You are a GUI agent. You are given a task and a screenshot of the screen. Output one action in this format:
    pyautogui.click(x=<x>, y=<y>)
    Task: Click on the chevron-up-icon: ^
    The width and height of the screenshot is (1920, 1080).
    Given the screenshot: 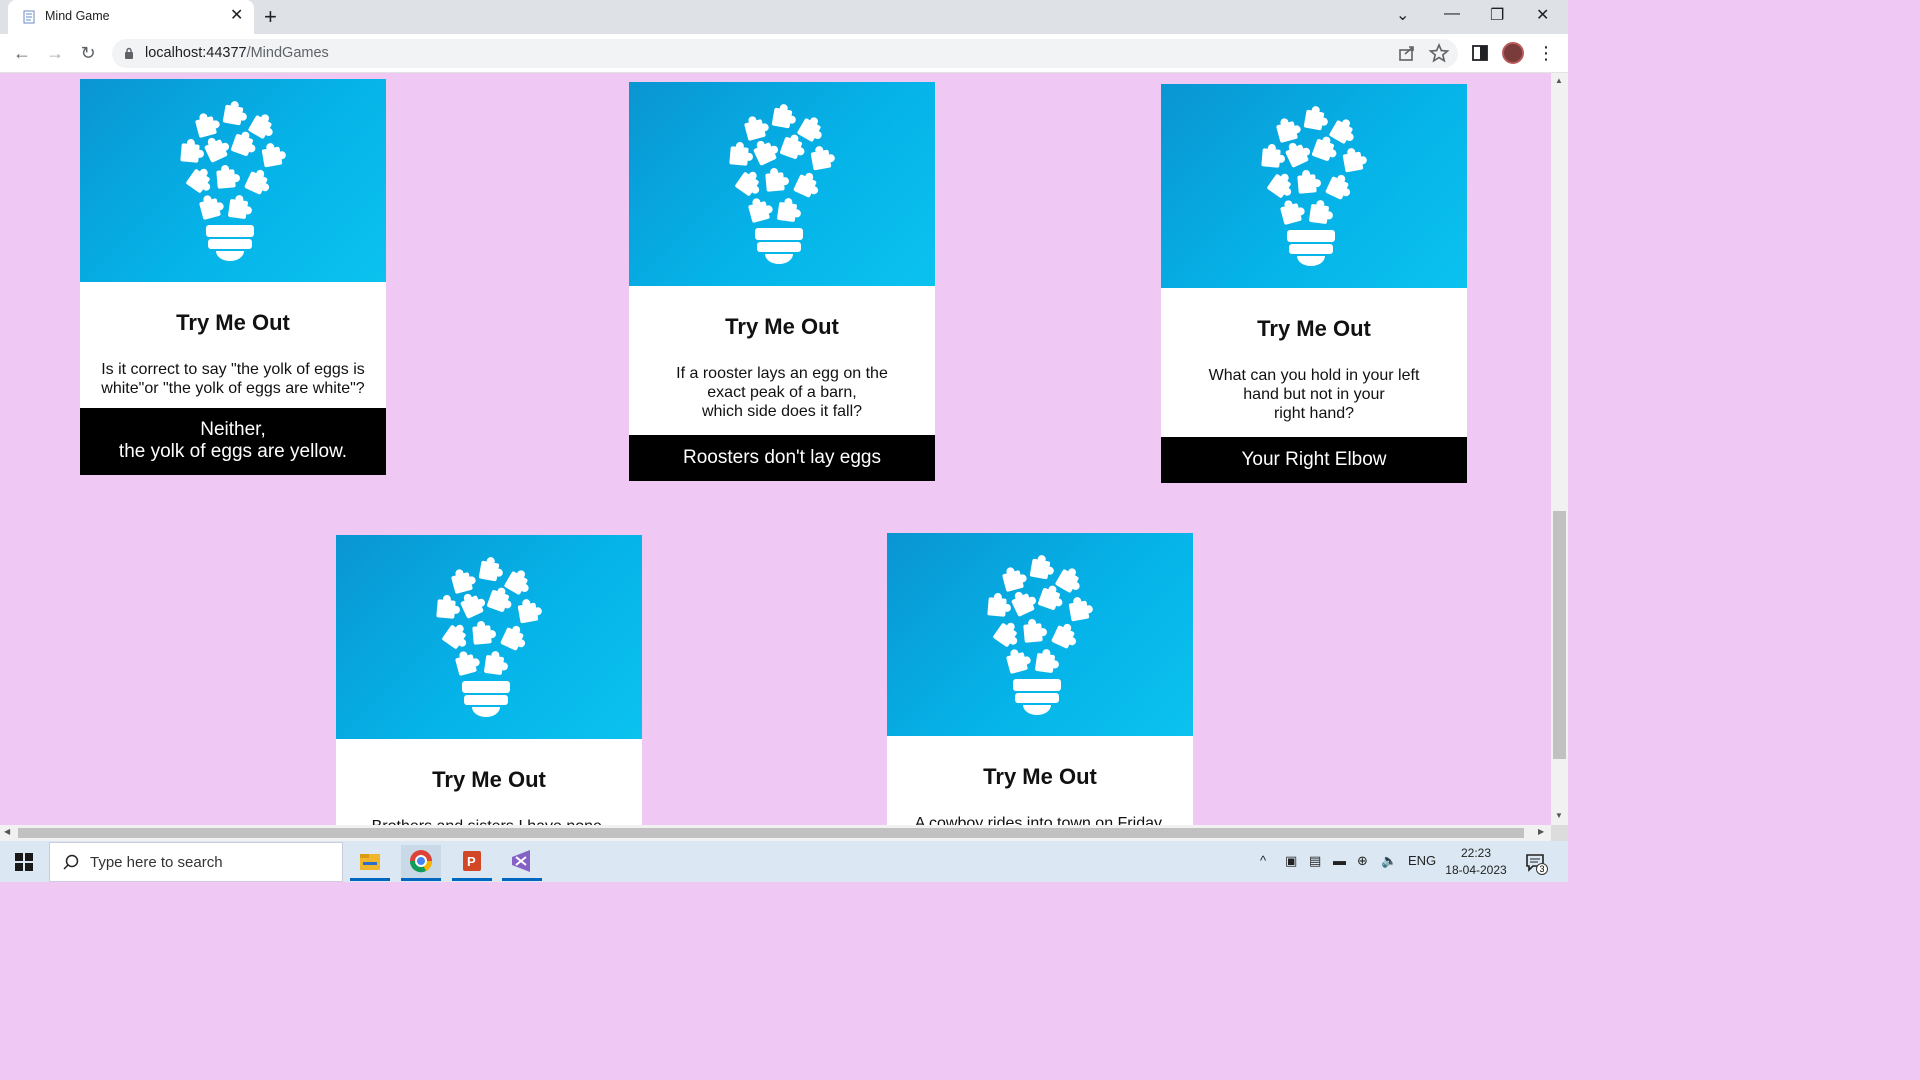 What is the action you would take?
    pyautogui.click(x=1263, y=860)
    